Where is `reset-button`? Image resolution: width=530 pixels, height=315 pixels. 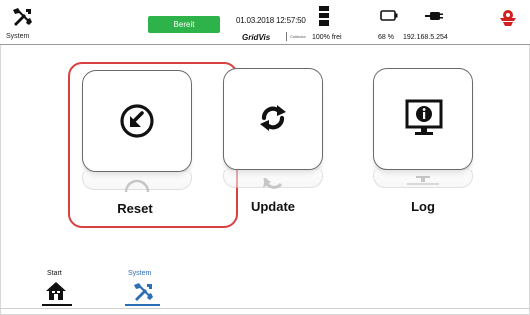
reset-button is located at coordinates (137, 121).